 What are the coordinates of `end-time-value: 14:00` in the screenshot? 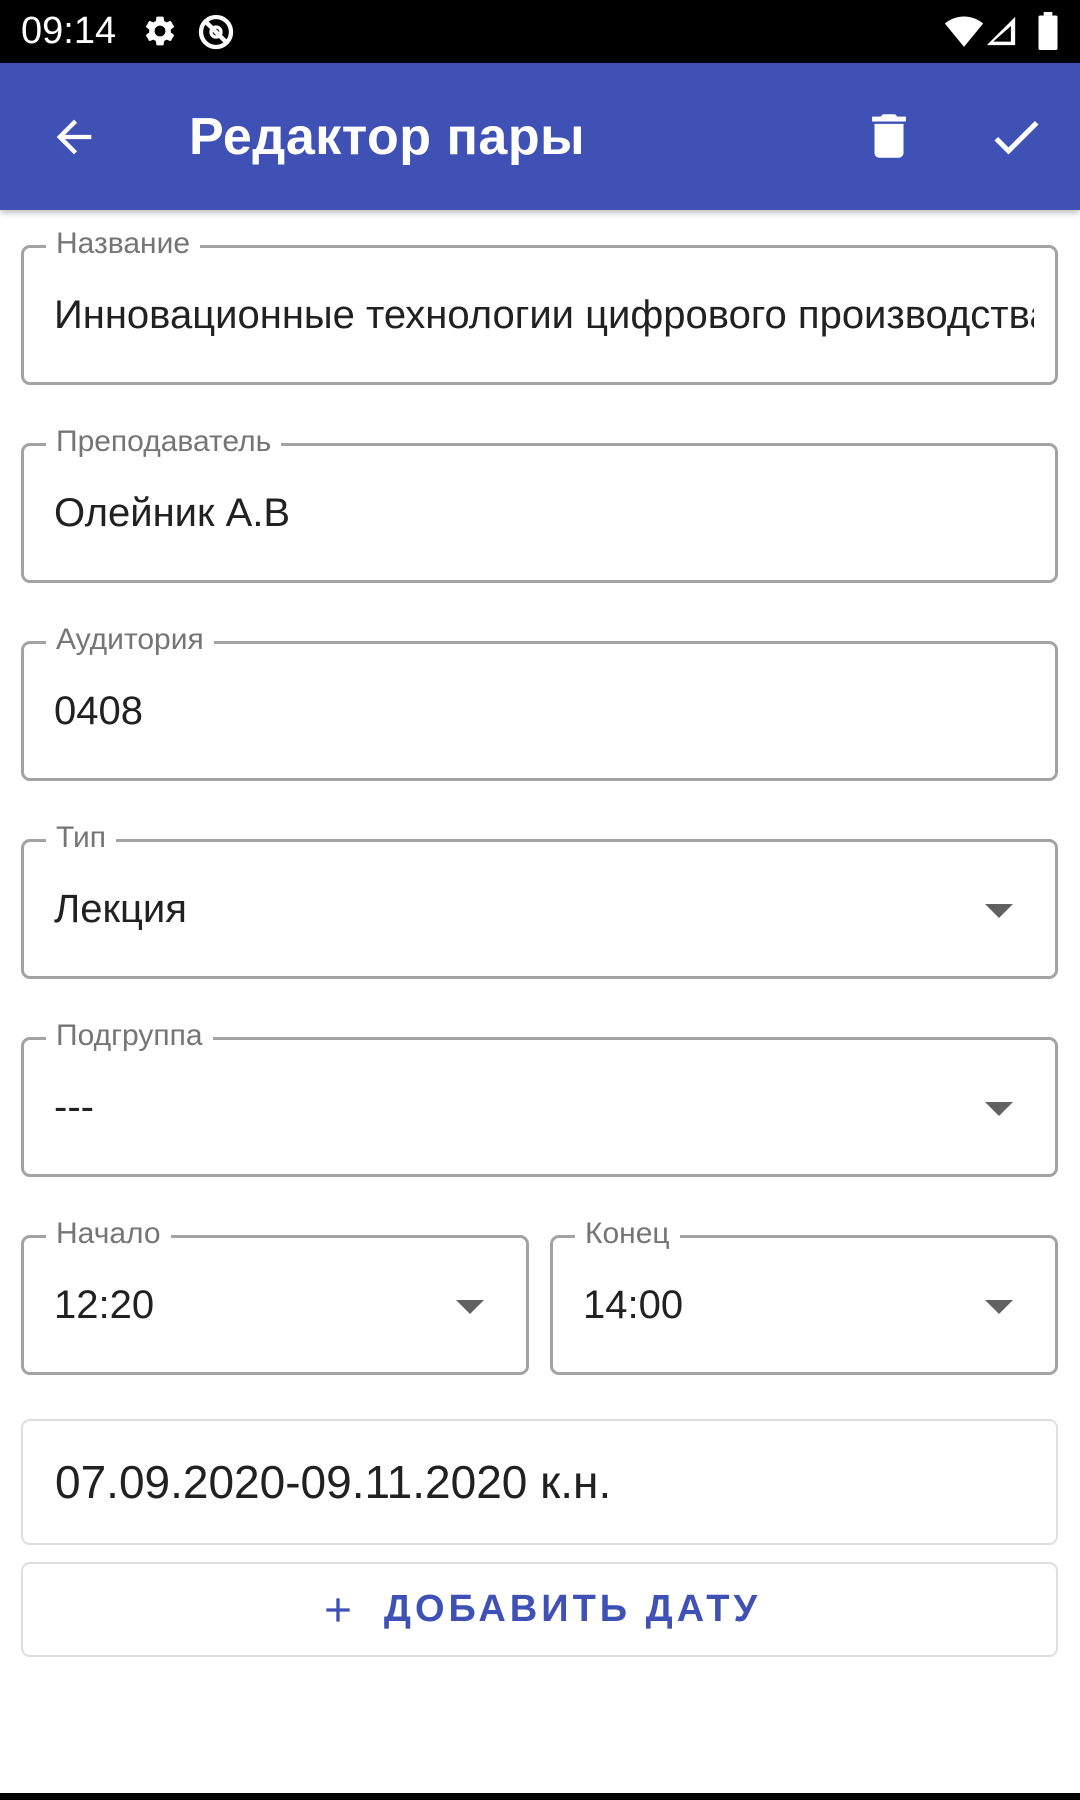 It's located at (633, 1304).